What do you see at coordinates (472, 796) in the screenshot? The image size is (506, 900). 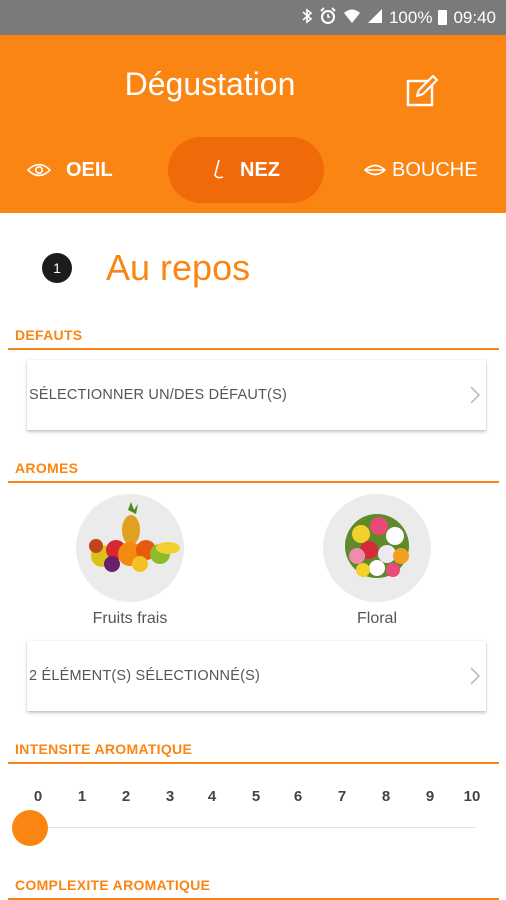 I see `scale-tick: 10` at bounding box center [472, 796].